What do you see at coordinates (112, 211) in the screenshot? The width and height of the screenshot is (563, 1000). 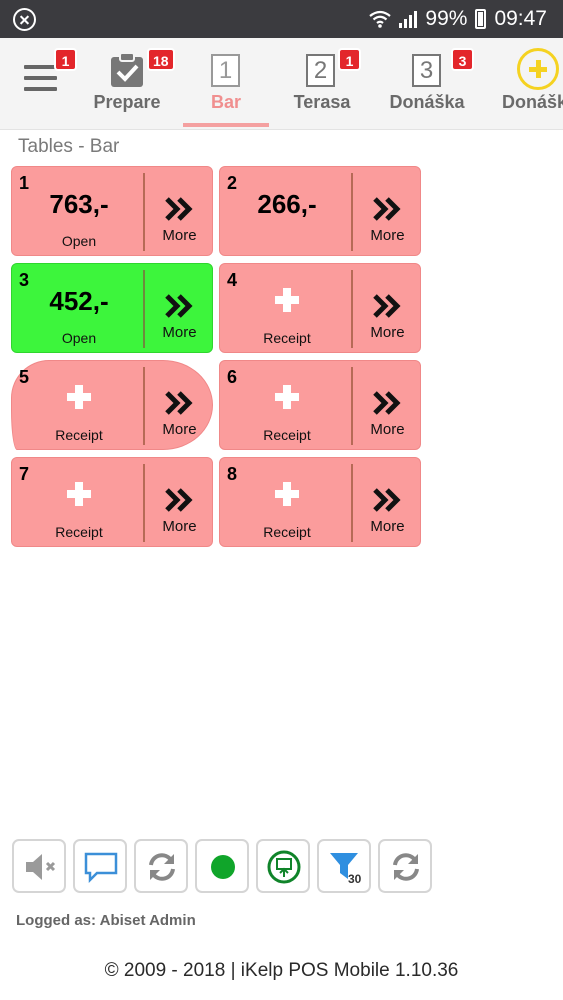 I see `table-tile: 1 763,- Open More` at bounding box center [112, 211].